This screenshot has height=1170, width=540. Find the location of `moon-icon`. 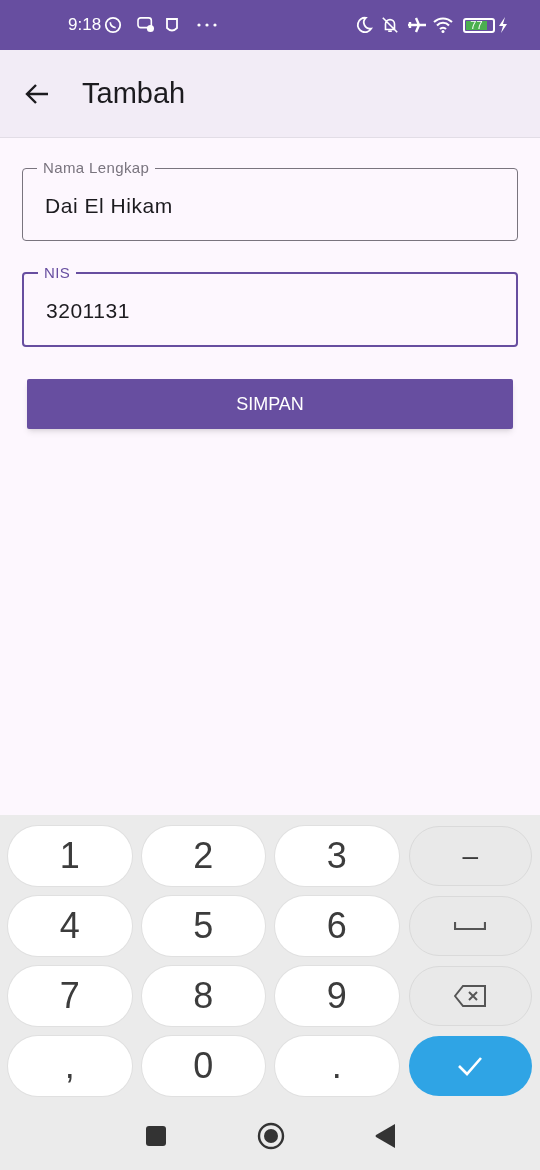

moon-icon is located at coordinates (364, 25).